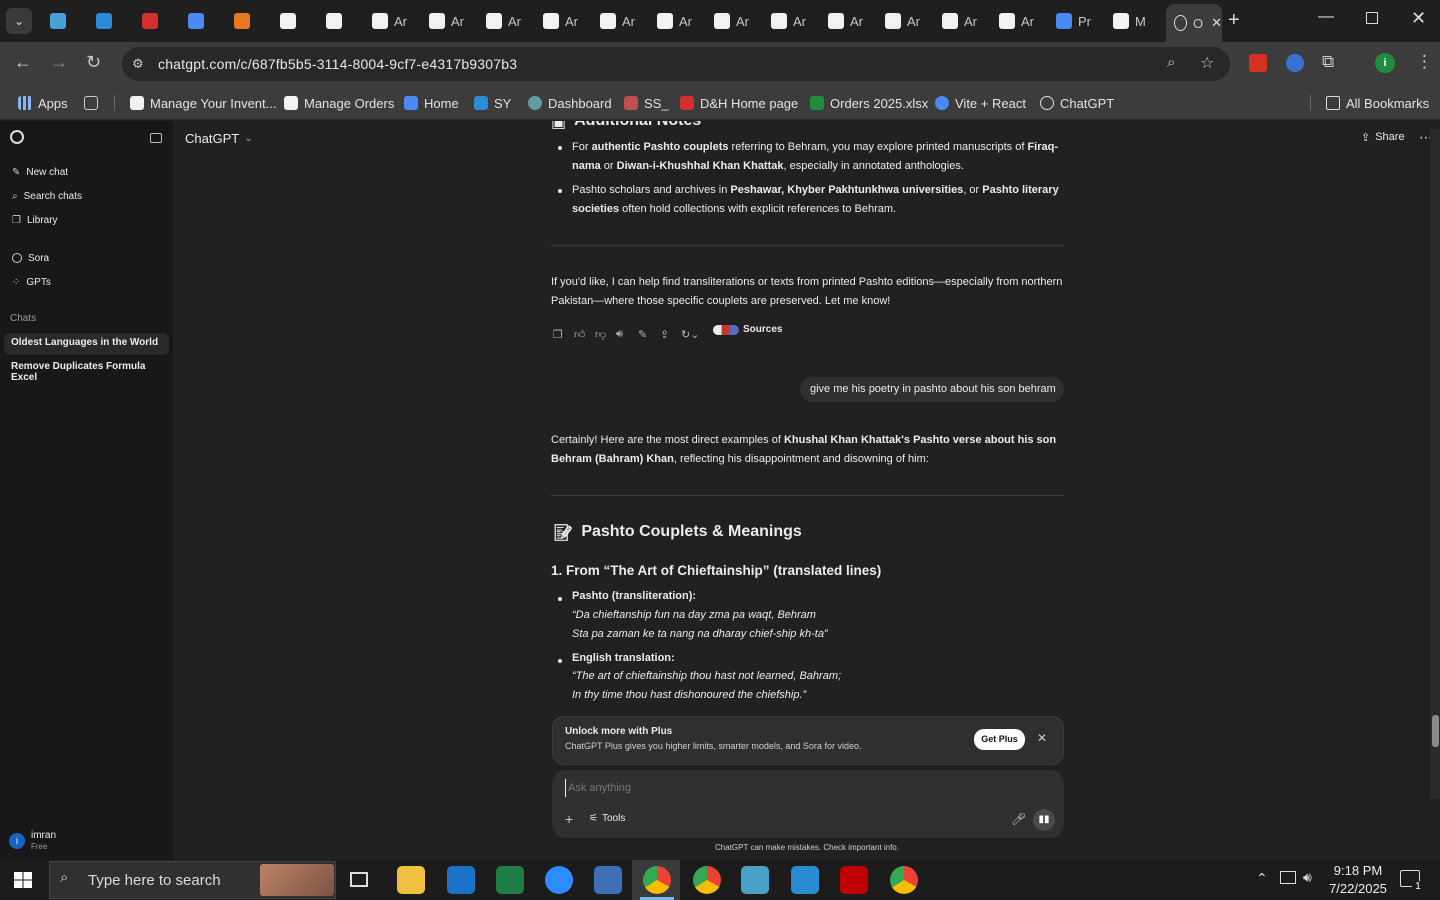 The image size is (1440, 900). Describe the element at coordinates (707, 880) in the screenshot. I see `chrome-profile-icon` at that location.